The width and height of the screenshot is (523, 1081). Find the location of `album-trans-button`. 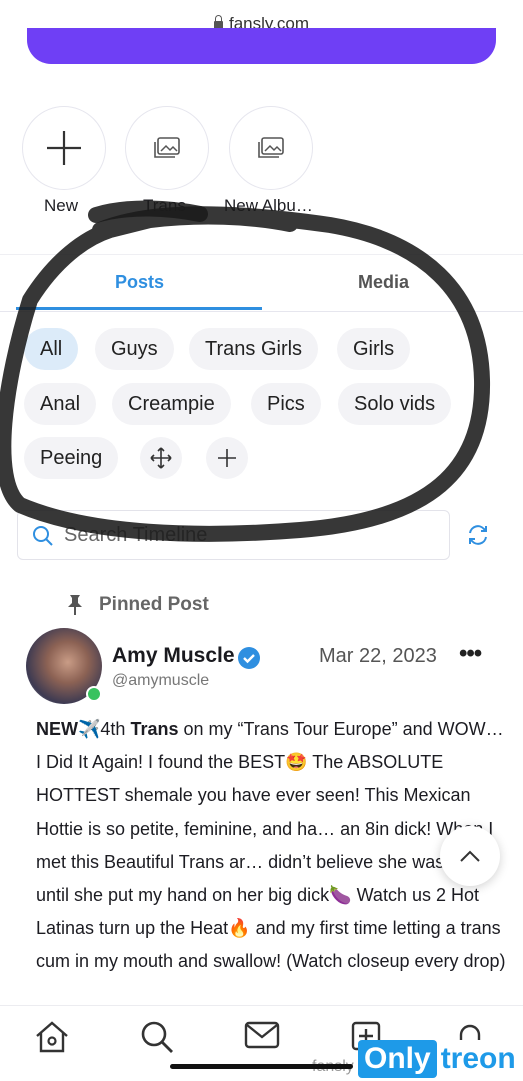

album-trans-button is located at coordinates (167, 148).